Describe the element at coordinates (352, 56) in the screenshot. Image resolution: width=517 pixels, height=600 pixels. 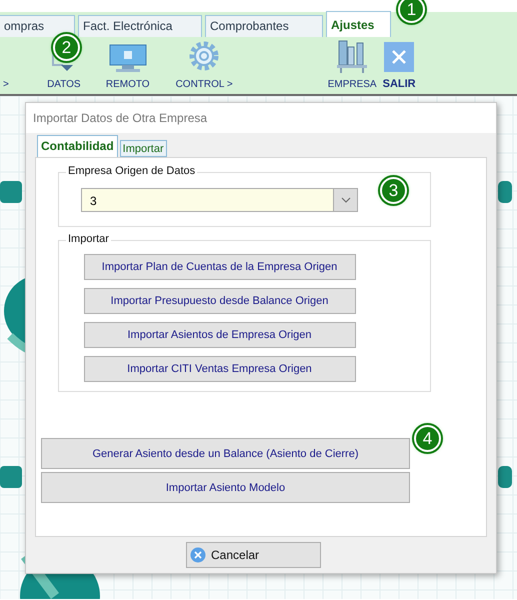
I see `bookshelf-icon` at that location.